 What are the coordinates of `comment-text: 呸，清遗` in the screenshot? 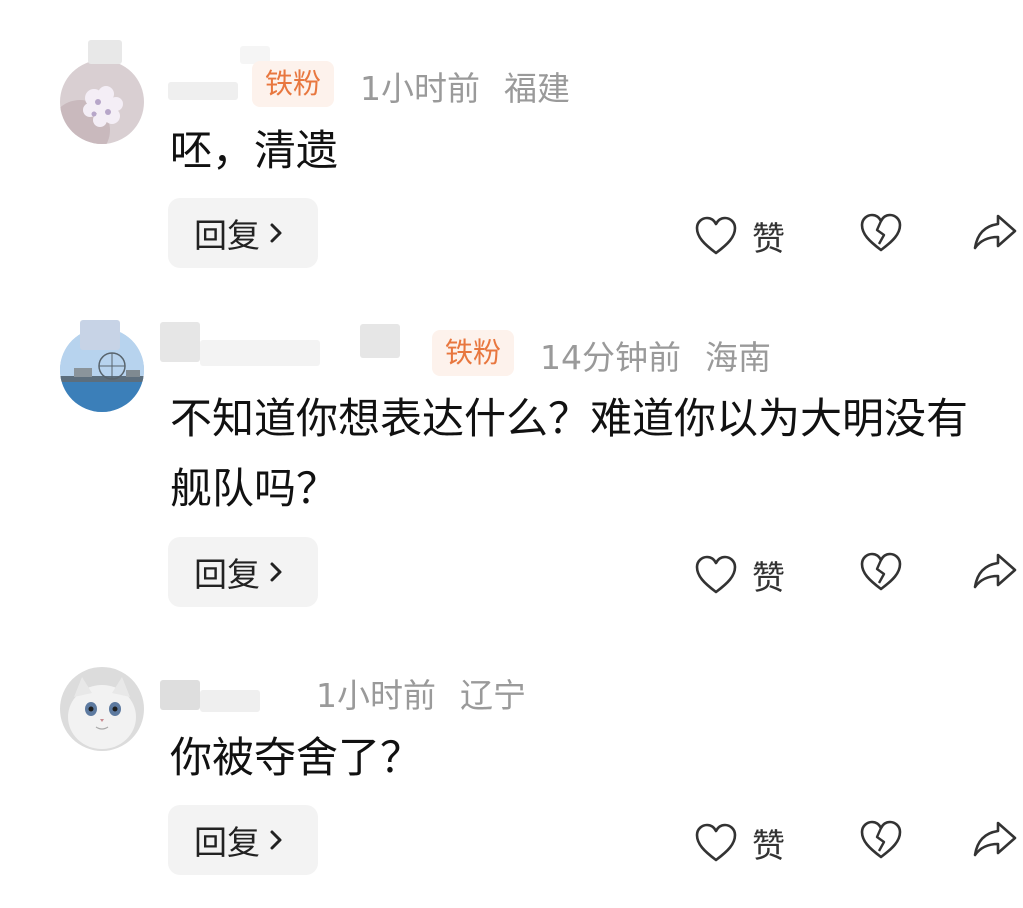 It's located at (254, 150).